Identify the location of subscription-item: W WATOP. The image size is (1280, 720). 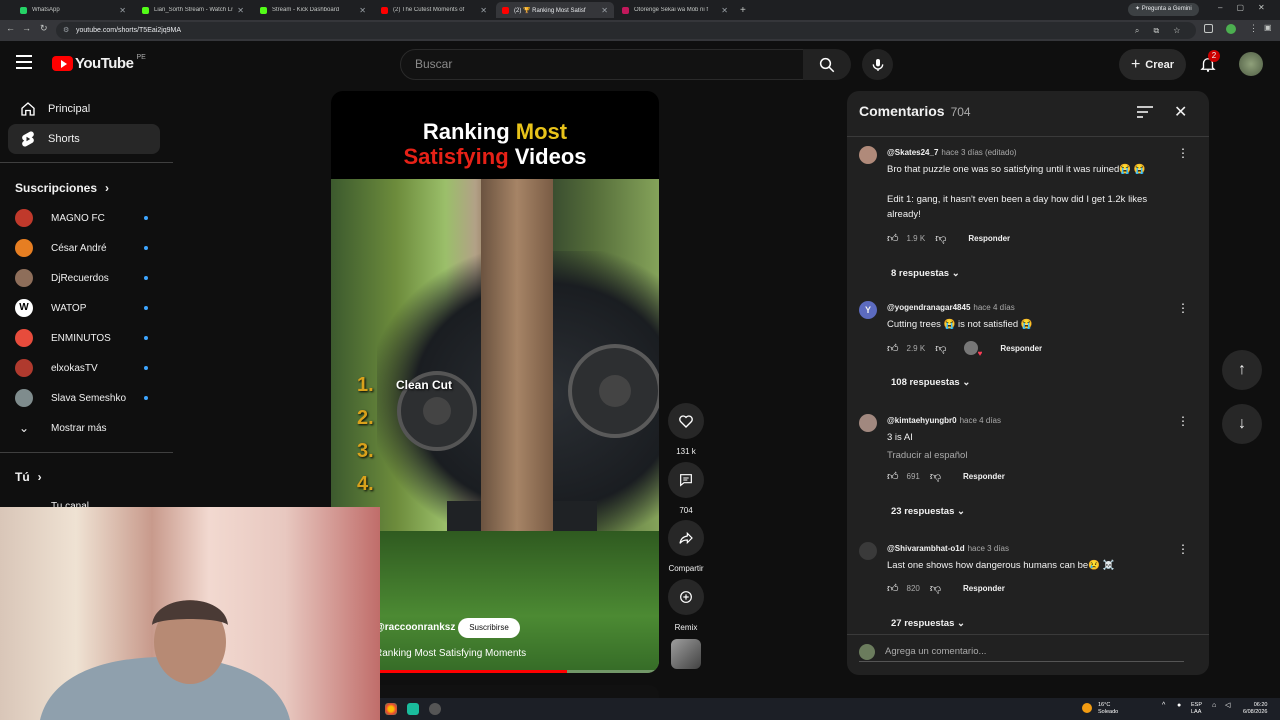
(87, 308).